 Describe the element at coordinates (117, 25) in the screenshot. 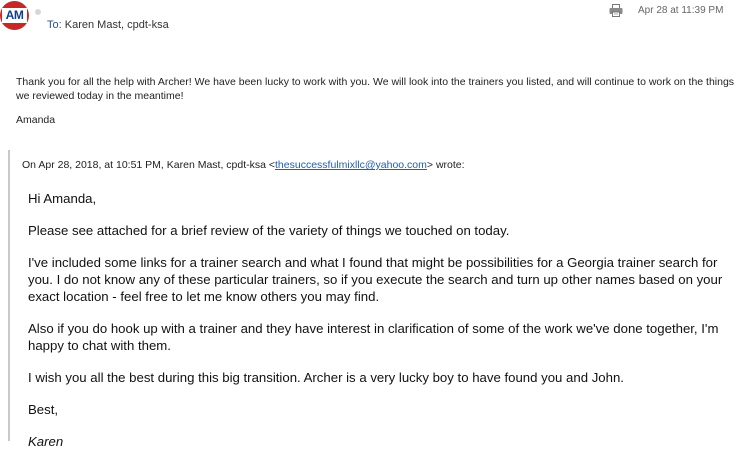

I see `recipients: Karen Mast, cpdt-ksa` at that location.